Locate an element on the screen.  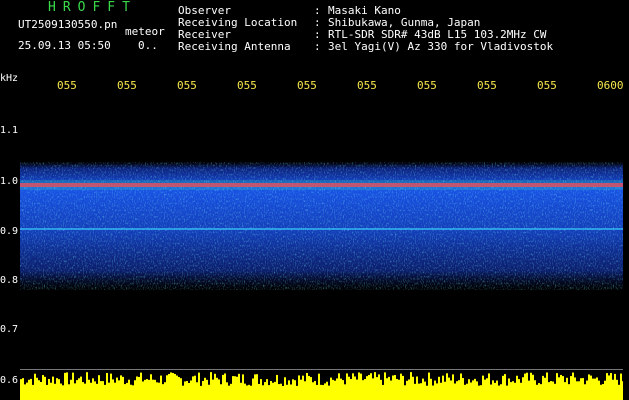
info-label: Receiving Antenna is located at coordinates (234, 46).